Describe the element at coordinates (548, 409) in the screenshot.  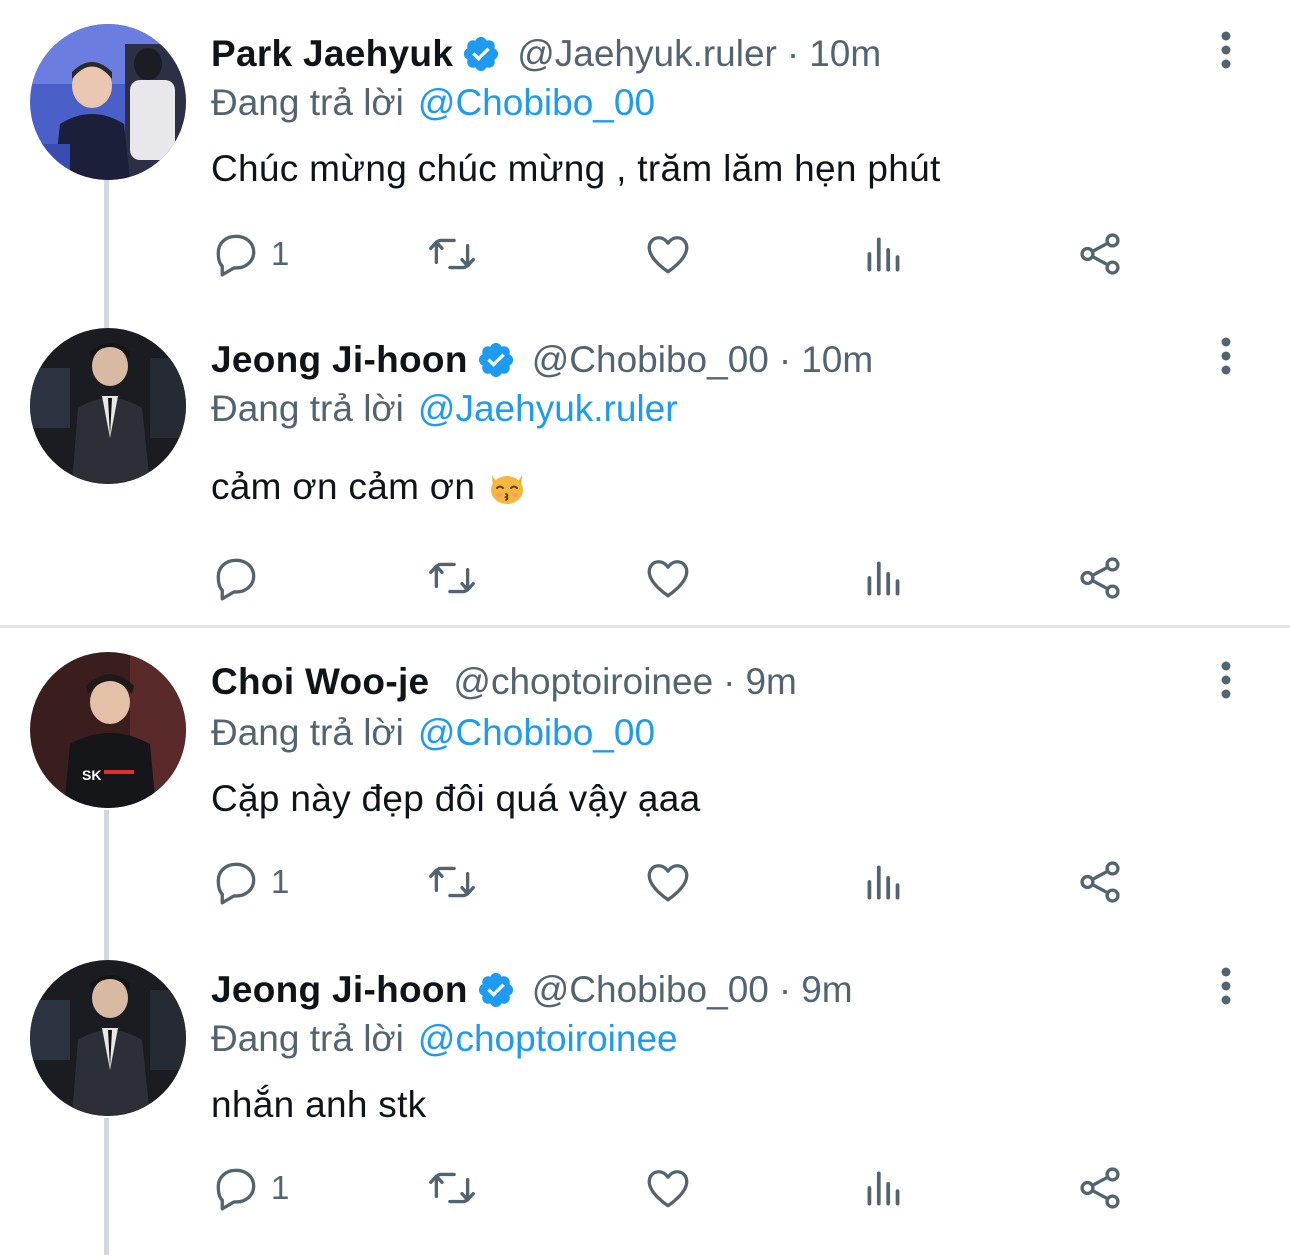
I see `reply-mention-link: @Jaehyuk.ruler` at that location.